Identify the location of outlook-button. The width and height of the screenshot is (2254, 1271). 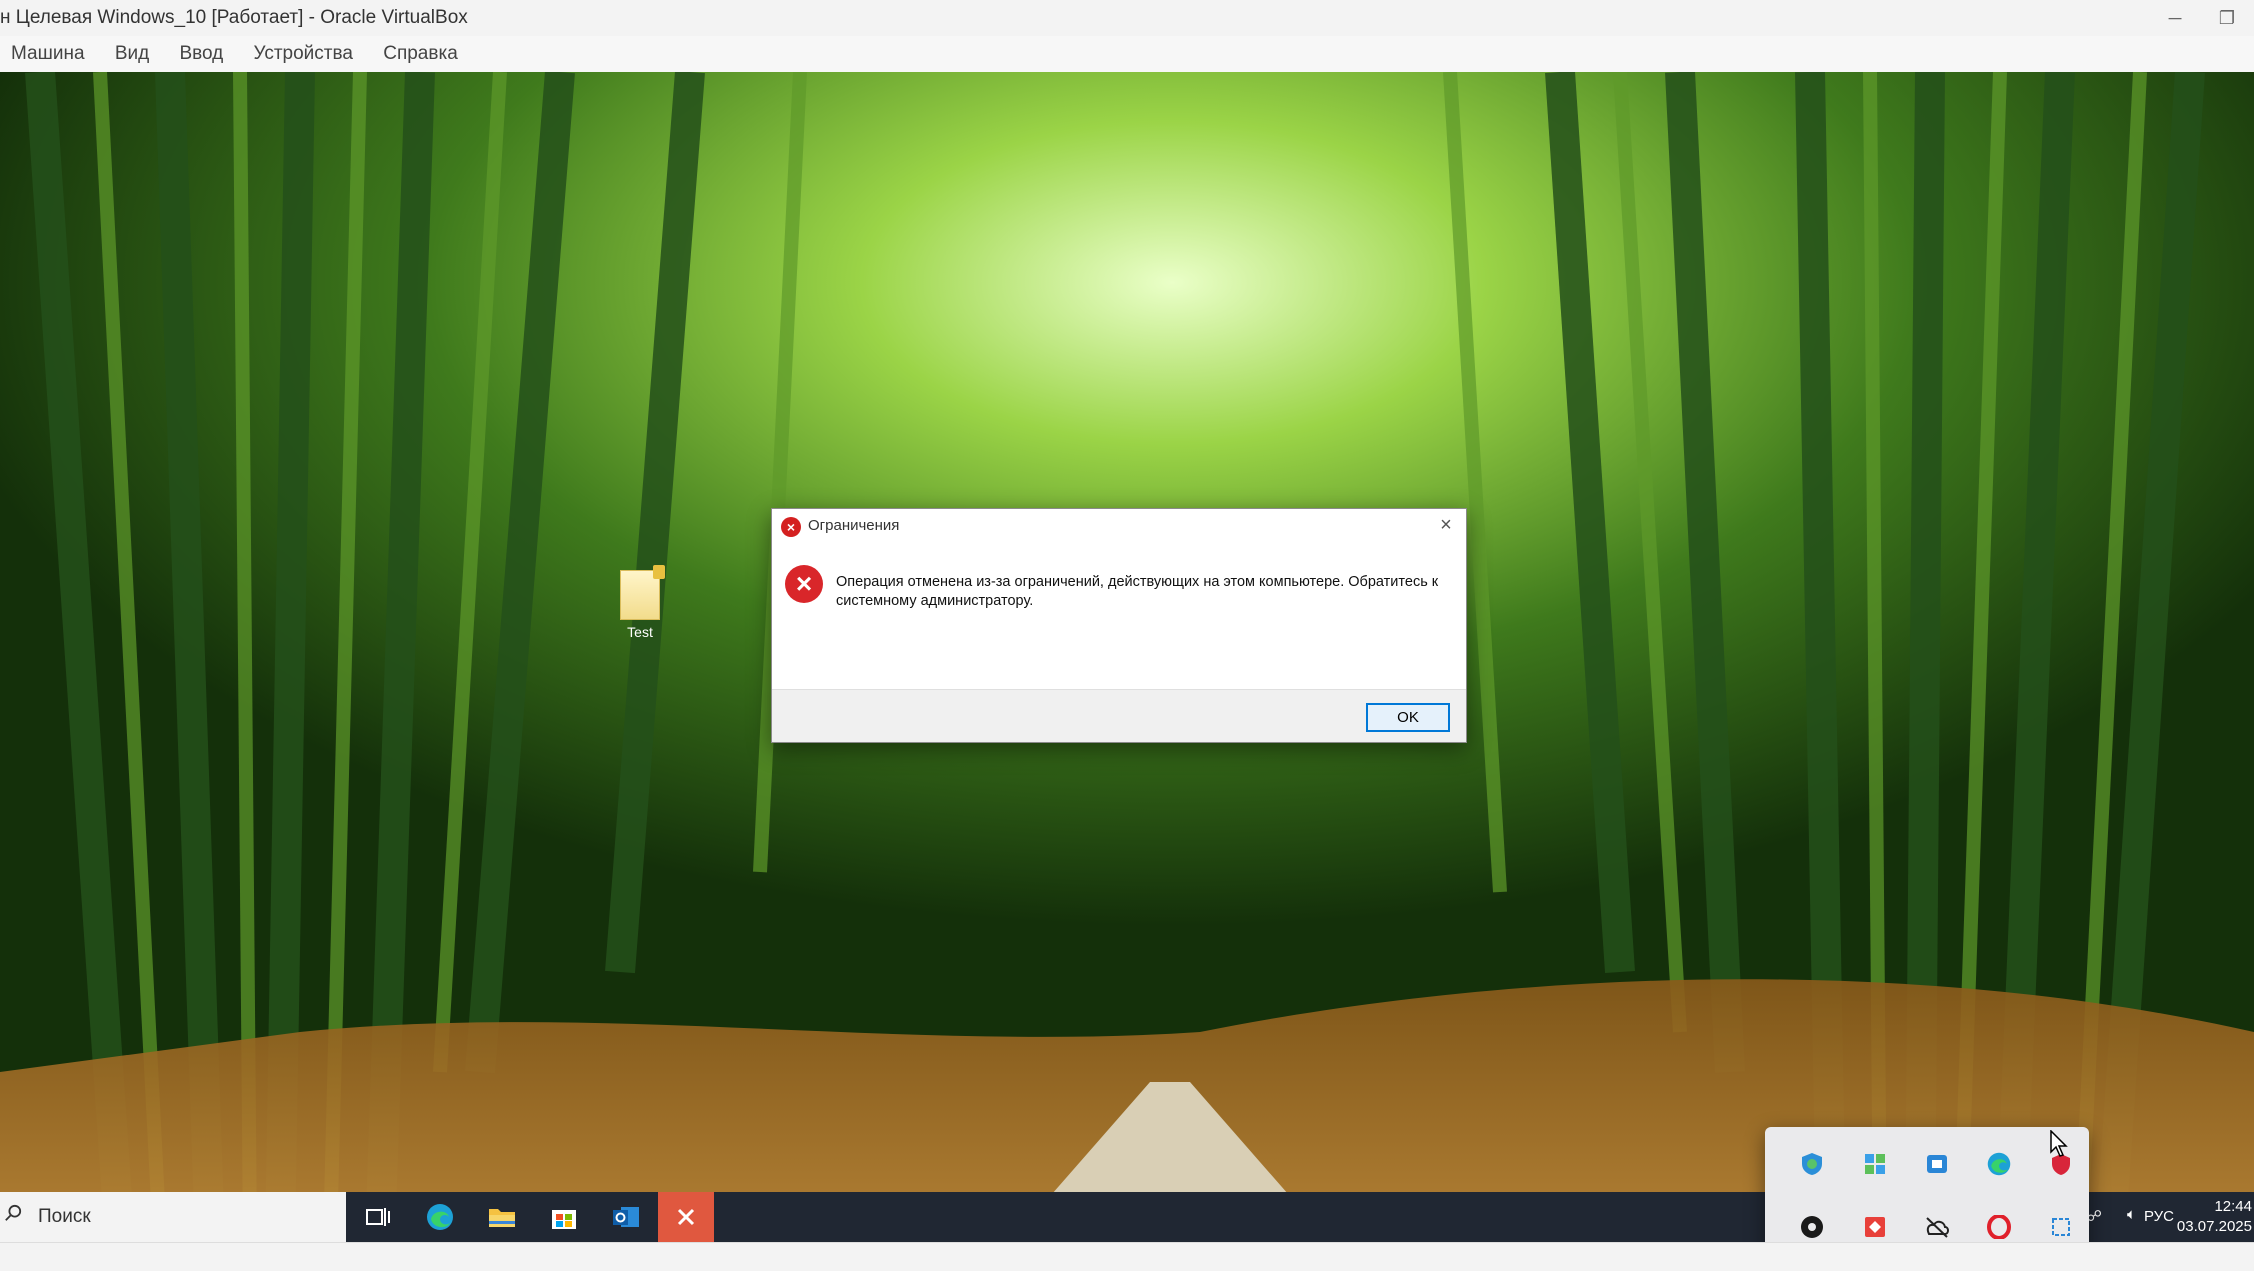
(626, 1217).